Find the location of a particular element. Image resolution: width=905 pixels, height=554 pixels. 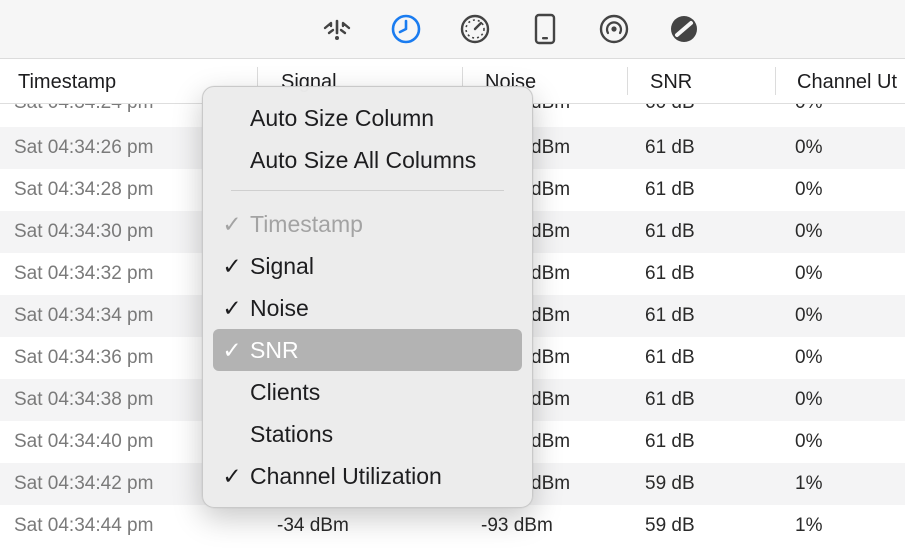

menu-item-label: Stations is located at coordinates (292, 434).